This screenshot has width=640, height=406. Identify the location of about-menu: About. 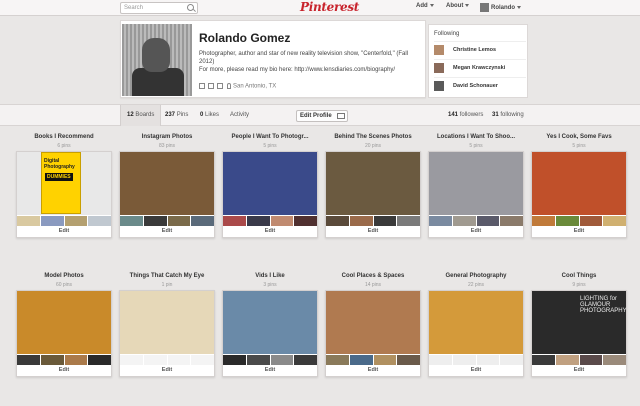
(458, 6).